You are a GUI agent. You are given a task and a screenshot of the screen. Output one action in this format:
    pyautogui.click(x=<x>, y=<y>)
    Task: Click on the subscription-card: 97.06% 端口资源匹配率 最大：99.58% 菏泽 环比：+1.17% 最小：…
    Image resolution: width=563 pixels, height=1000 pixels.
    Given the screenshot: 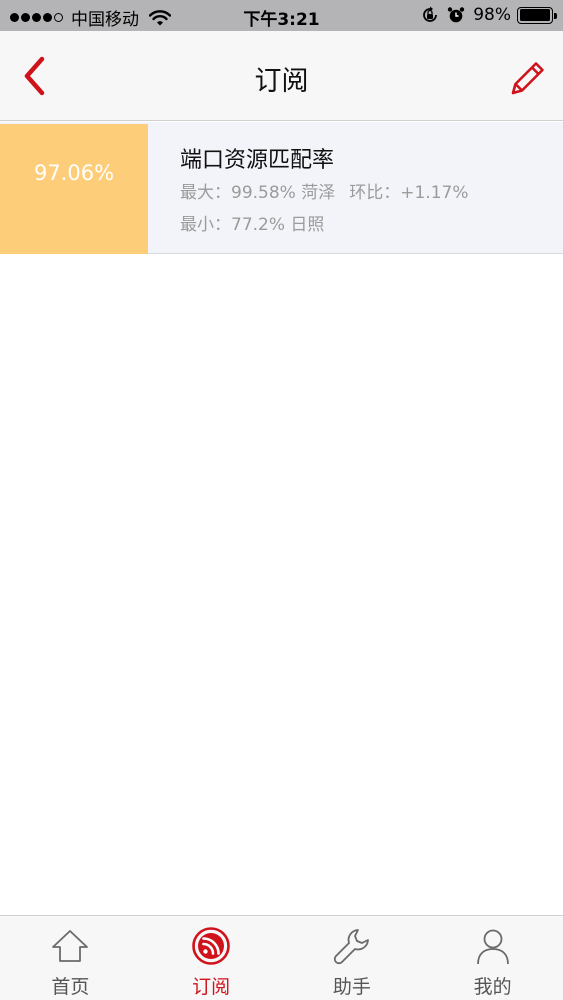 What is the action you would take?
    pyautogui.click(x=281, y=188)
    